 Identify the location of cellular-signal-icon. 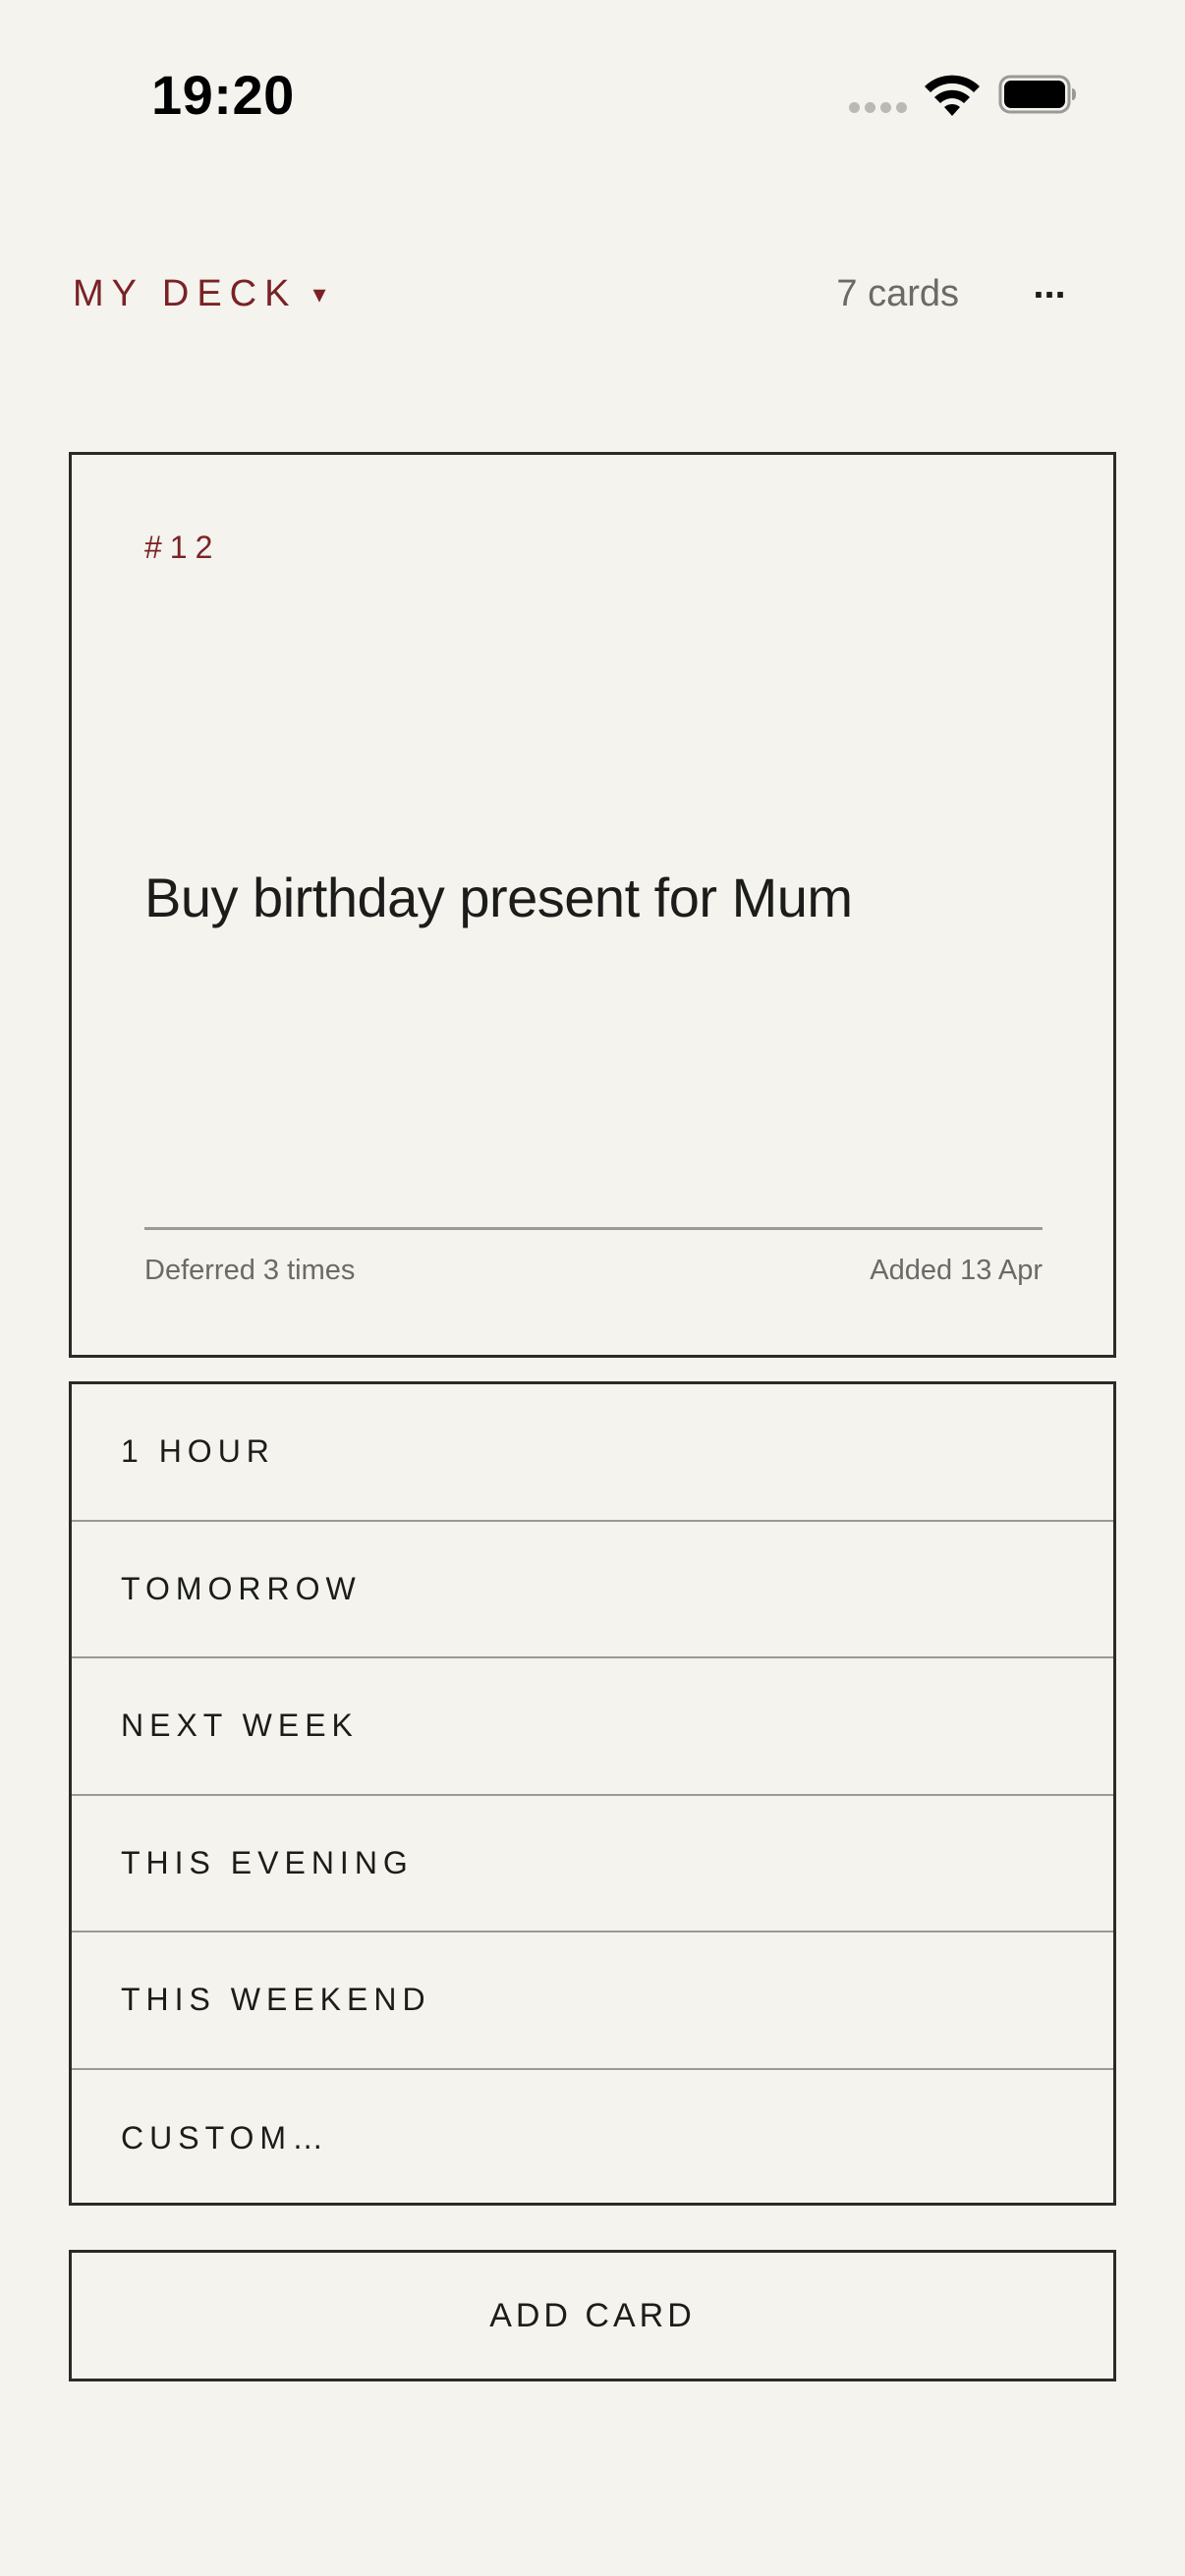
(879, 109).